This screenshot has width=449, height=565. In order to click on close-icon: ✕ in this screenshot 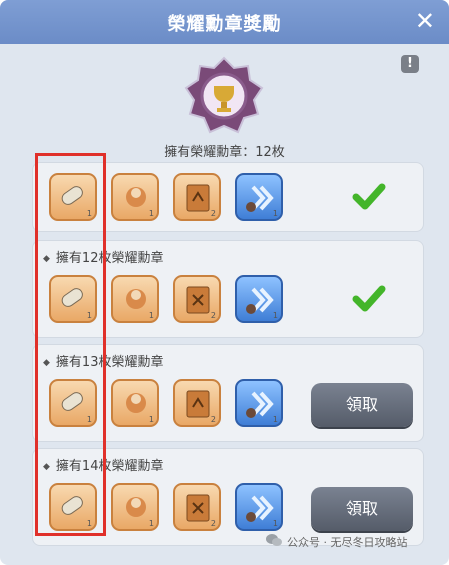, I will do `click(425, 21)`.